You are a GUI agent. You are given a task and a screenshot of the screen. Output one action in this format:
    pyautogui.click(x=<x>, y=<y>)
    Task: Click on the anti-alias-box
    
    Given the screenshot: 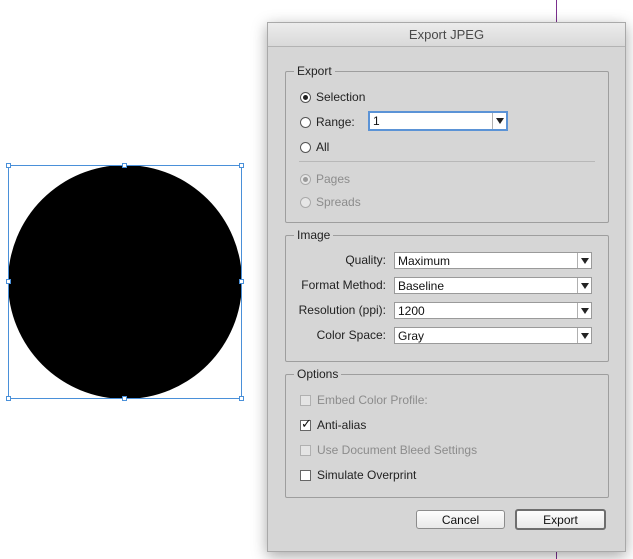 What is the action you would take?
    pyautogui.click(x=306, y=424)
    